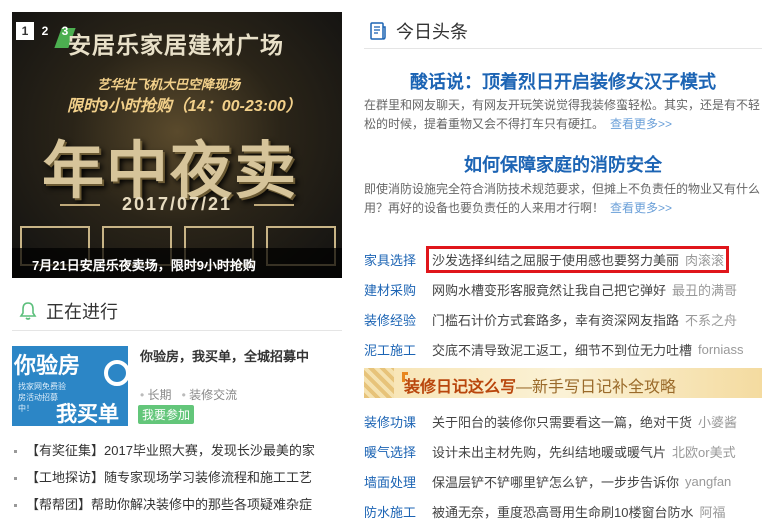 This screenshot has width=774, height=531. Describe the element at coordinates (47, 365) in the screenshot. I see `promo-img-line1: 你验房` at that location.